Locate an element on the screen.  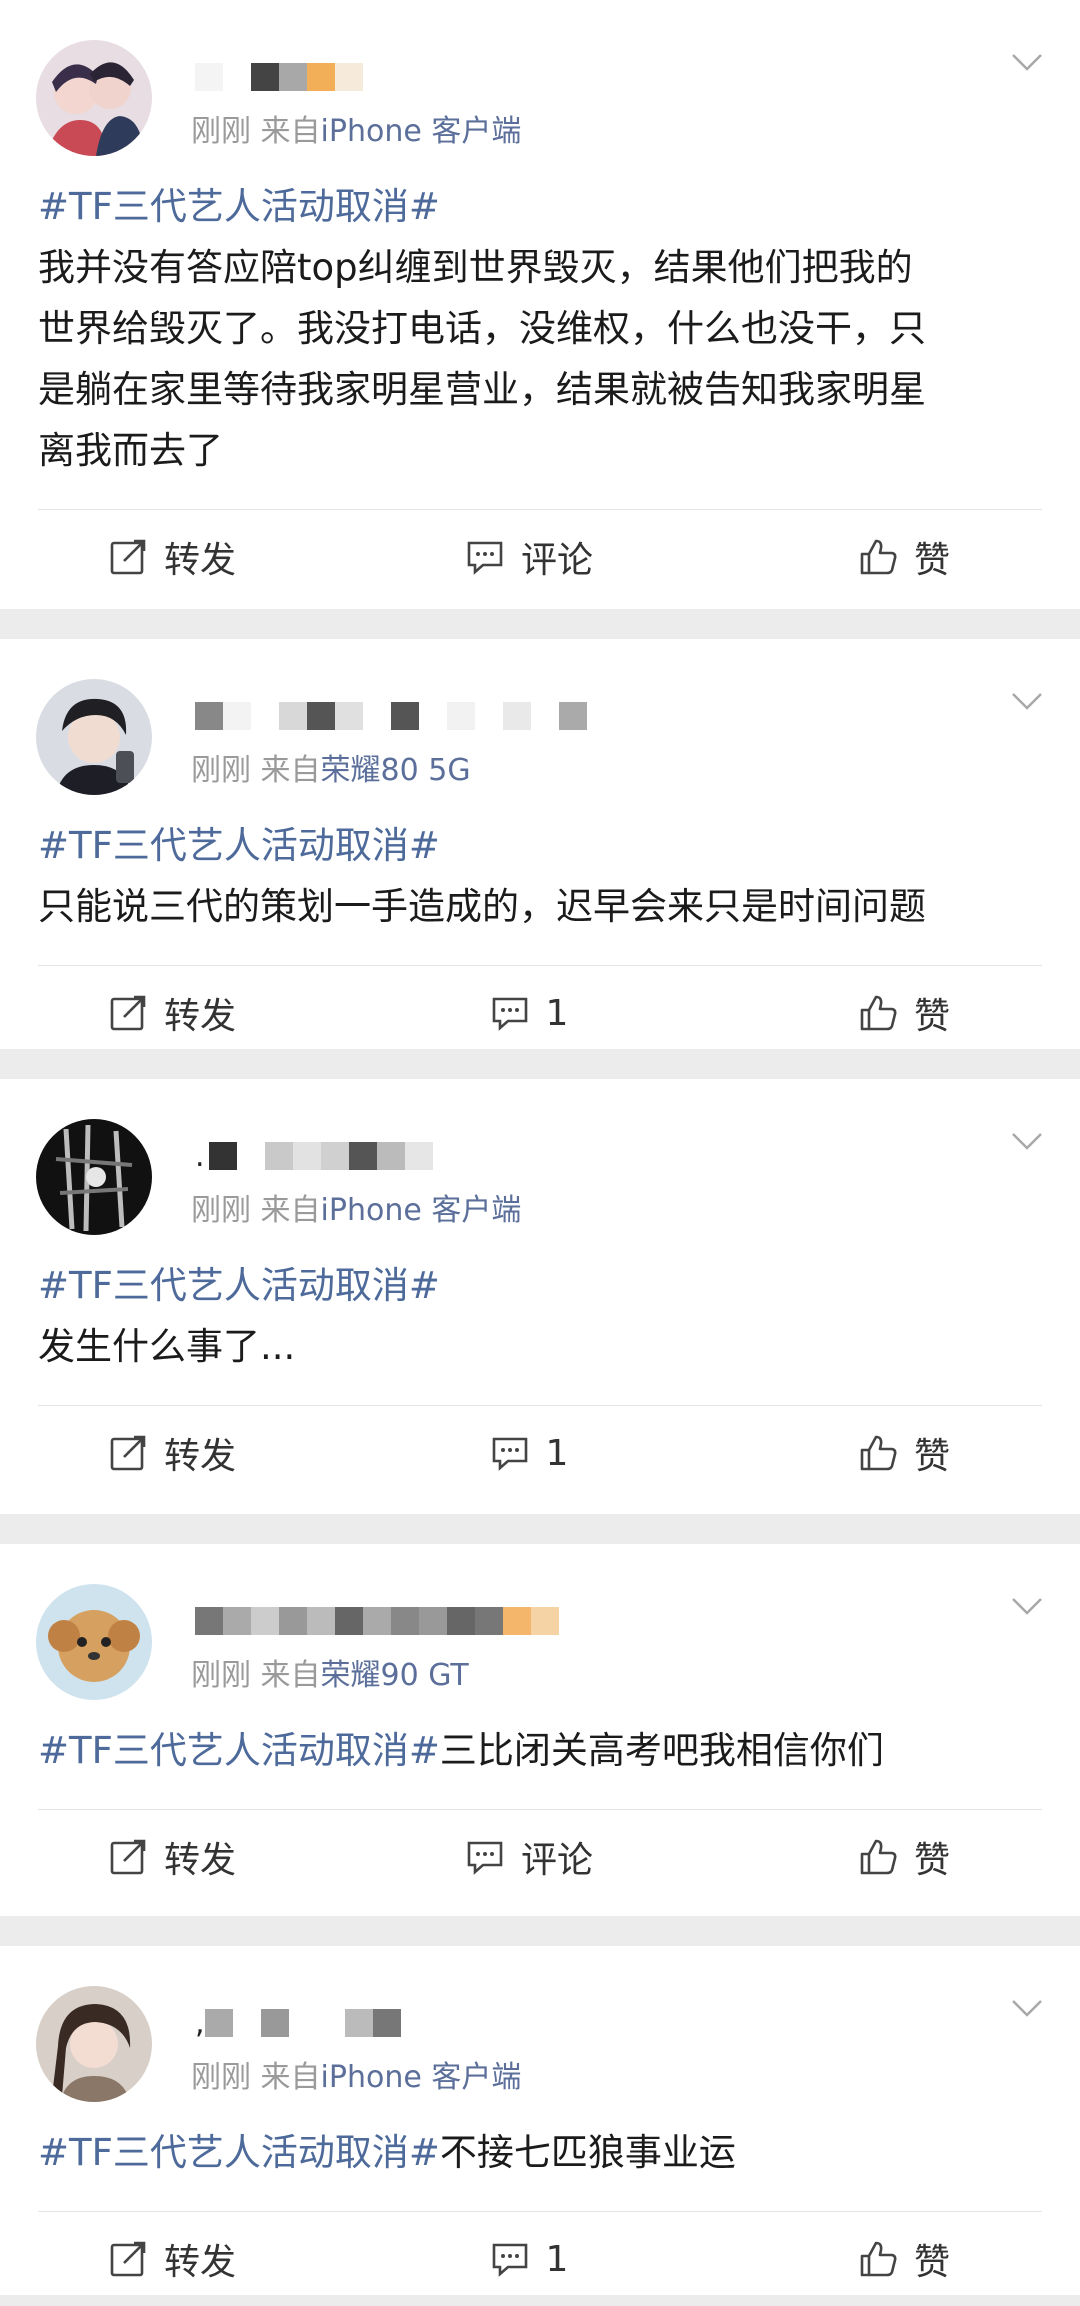
username-blurred: . is located at coordinates (314, 1156).